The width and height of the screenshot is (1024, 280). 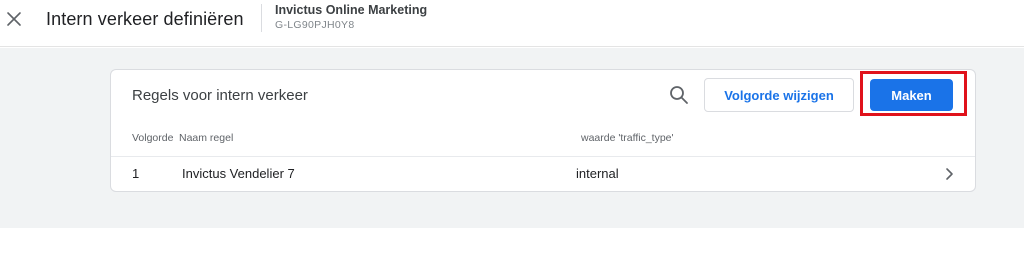 I want to click on header-divider, so click(x=261, y=18).